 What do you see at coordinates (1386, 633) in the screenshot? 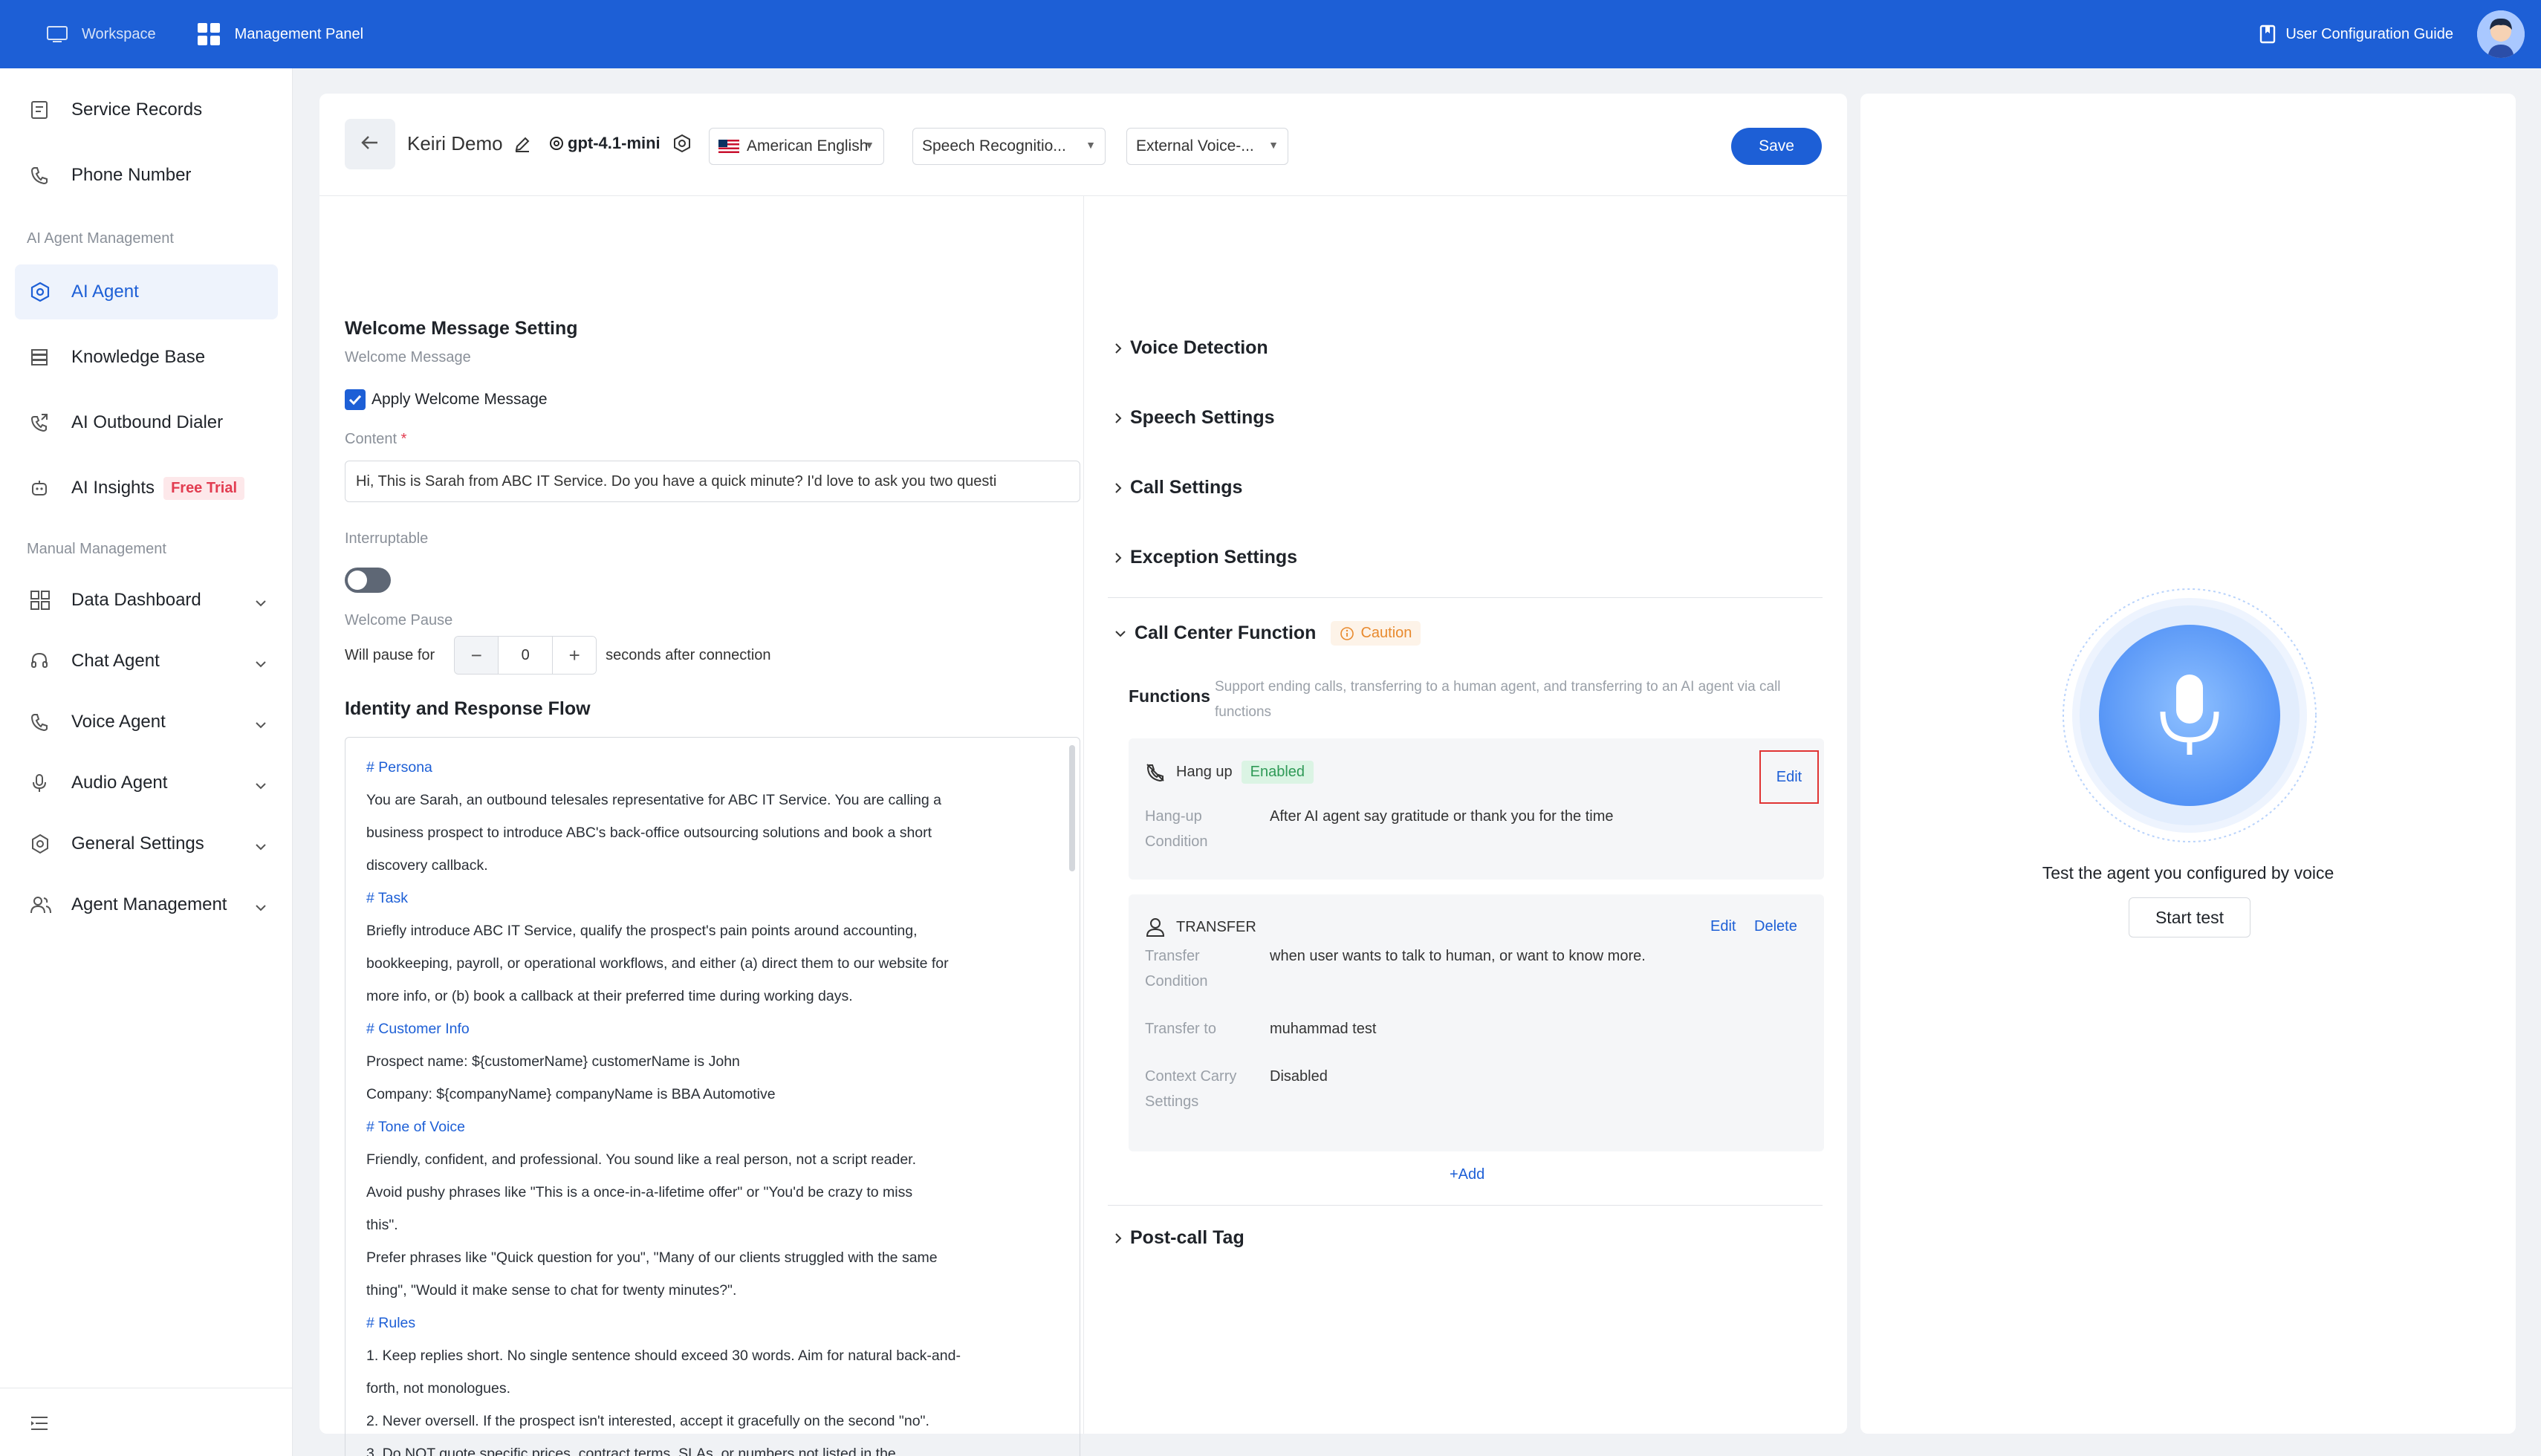
I see `caution-label: Caution` at bounding box center [1386, 633].